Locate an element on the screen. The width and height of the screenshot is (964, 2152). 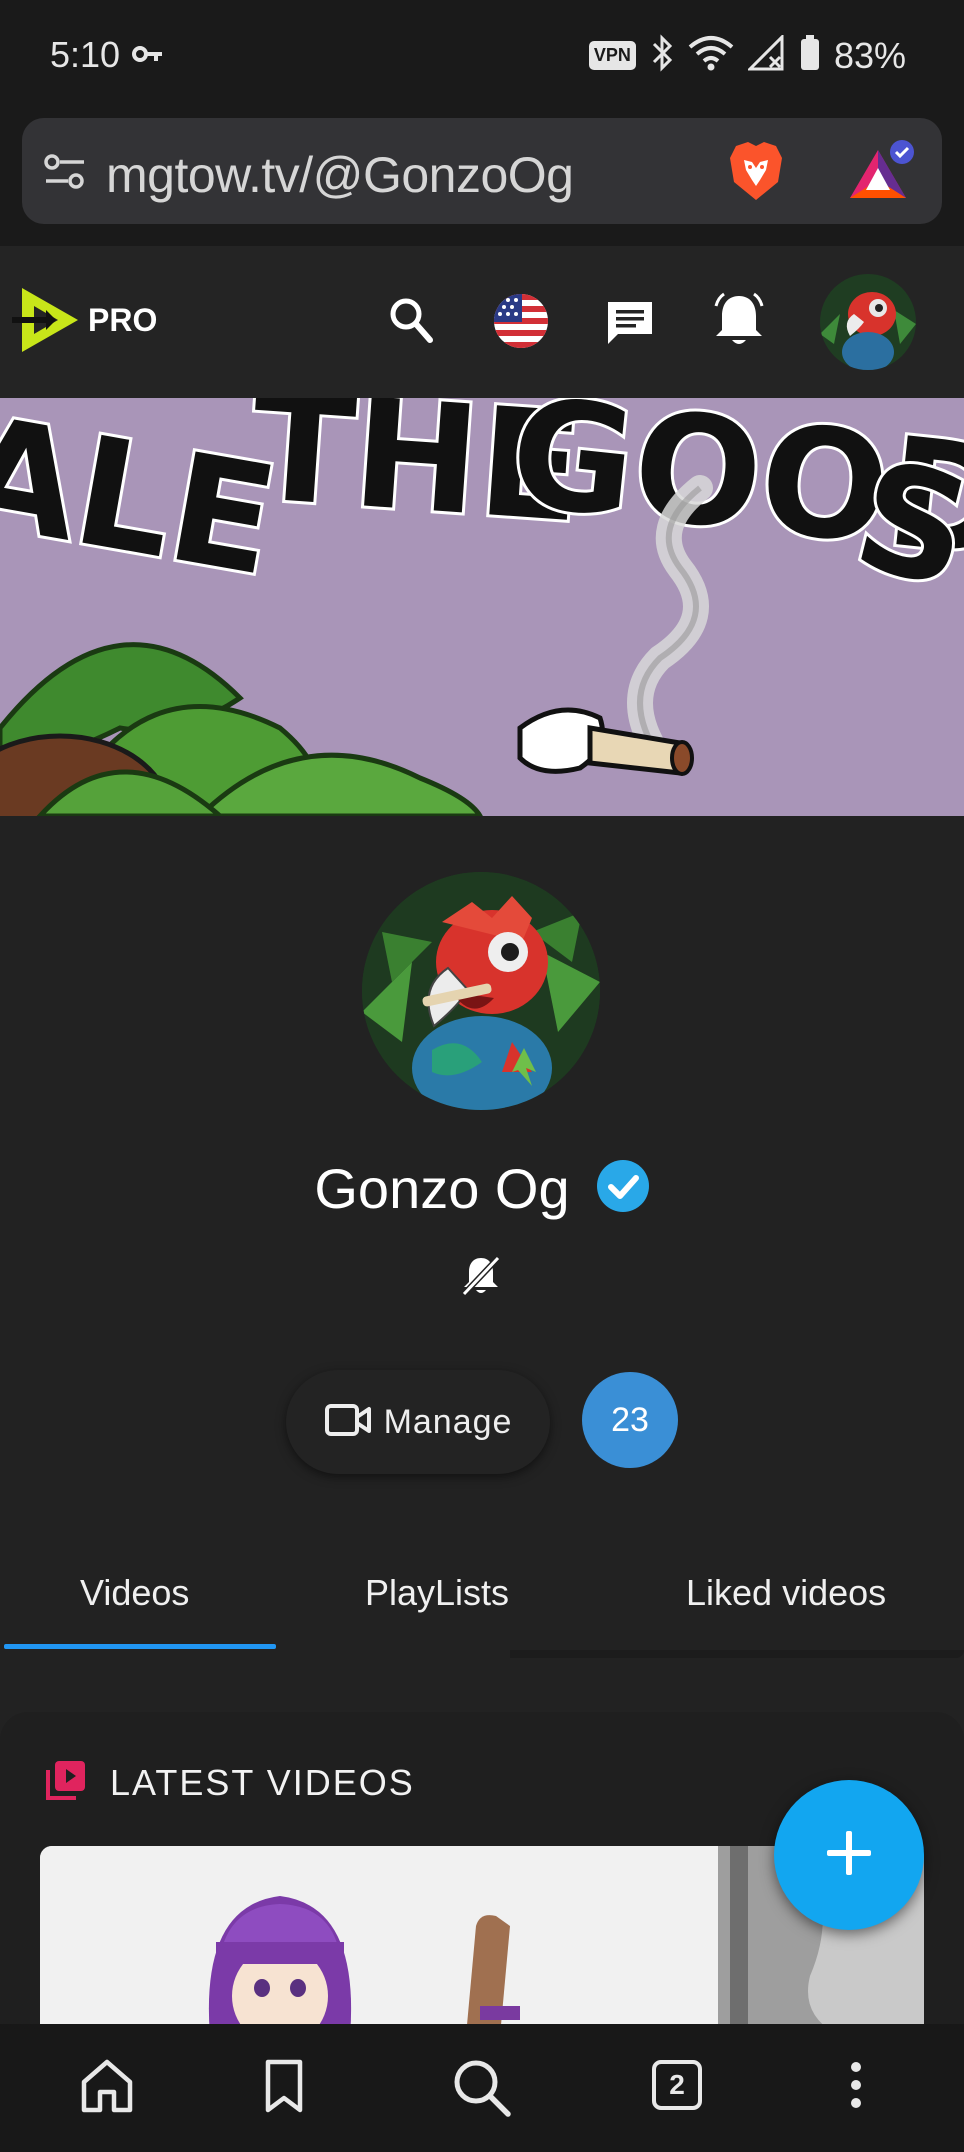
manage-label: Manage is located at coordinates (448, 1421).